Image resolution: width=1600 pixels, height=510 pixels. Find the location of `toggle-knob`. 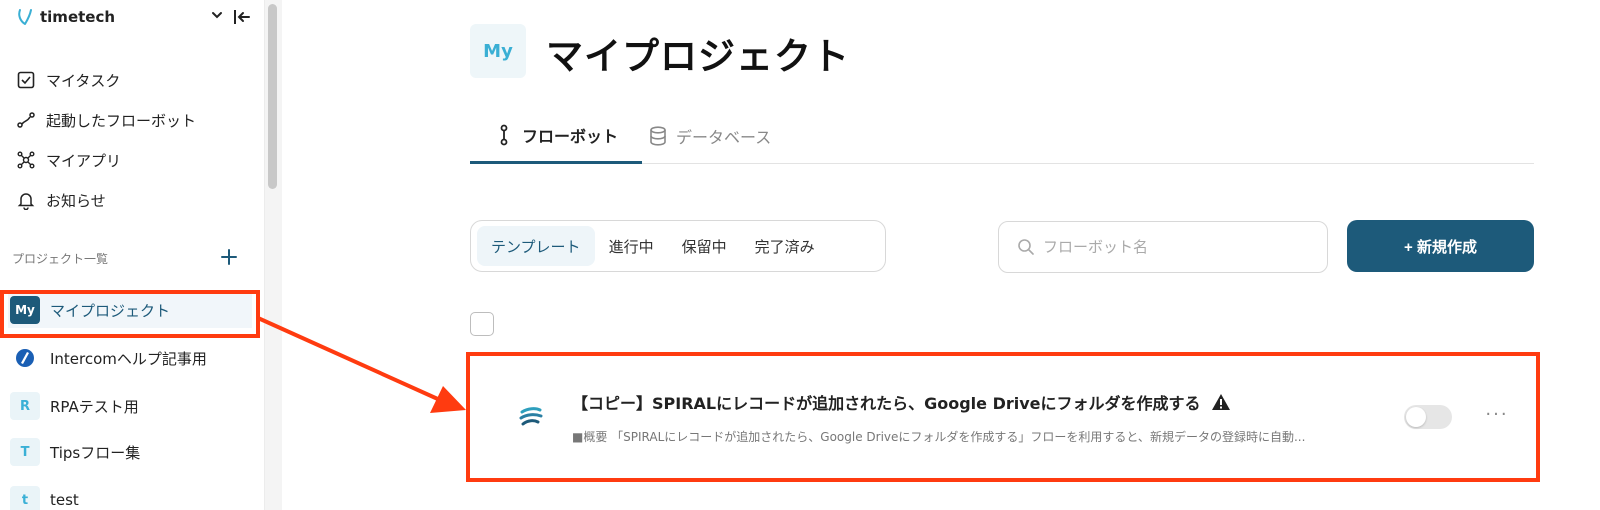

toggle-knob is located at coordinates (1416, 417).